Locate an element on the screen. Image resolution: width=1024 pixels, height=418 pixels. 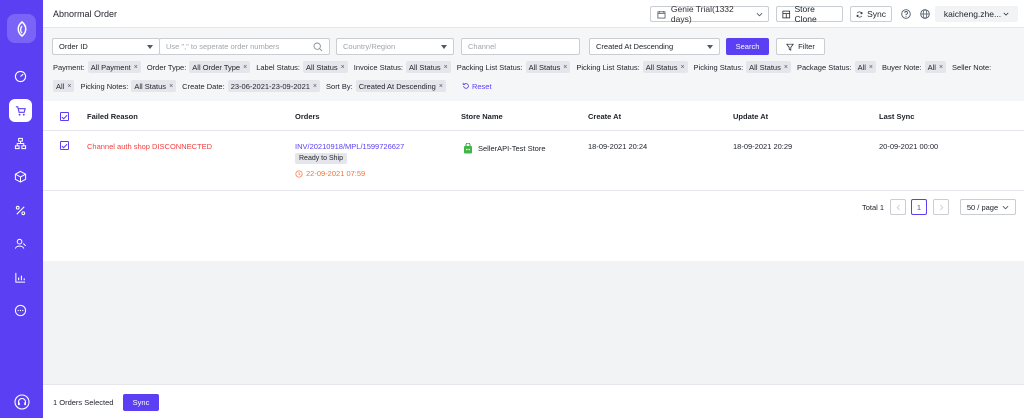
last-sync: 20-09-2021 00:00 is located at coordinates (909, 146).